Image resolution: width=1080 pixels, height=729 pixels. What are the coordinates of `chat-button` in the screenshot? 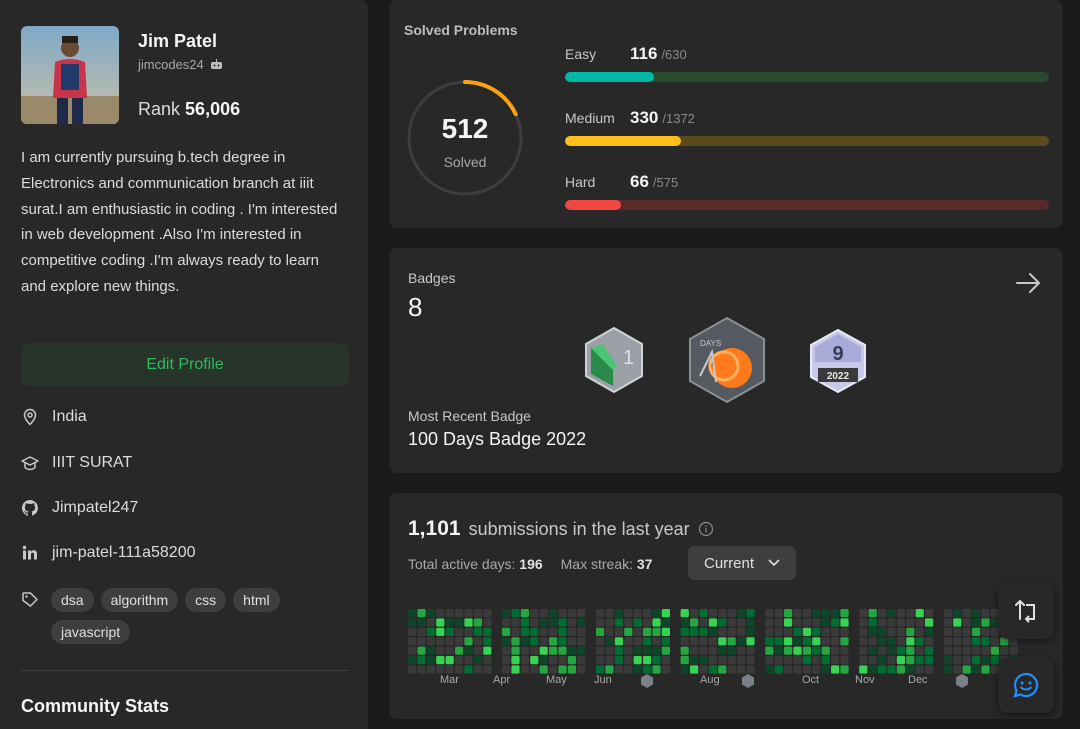 It's located at (1026, 685).